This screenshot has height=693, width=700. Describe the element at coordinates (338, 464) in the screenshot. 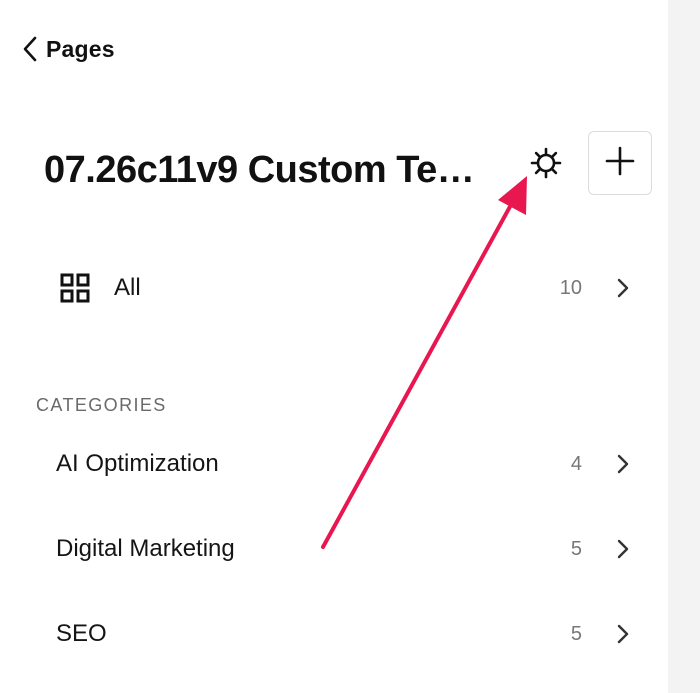

I see `category-row-ai-optimization: AI Optimization 4` at that location.